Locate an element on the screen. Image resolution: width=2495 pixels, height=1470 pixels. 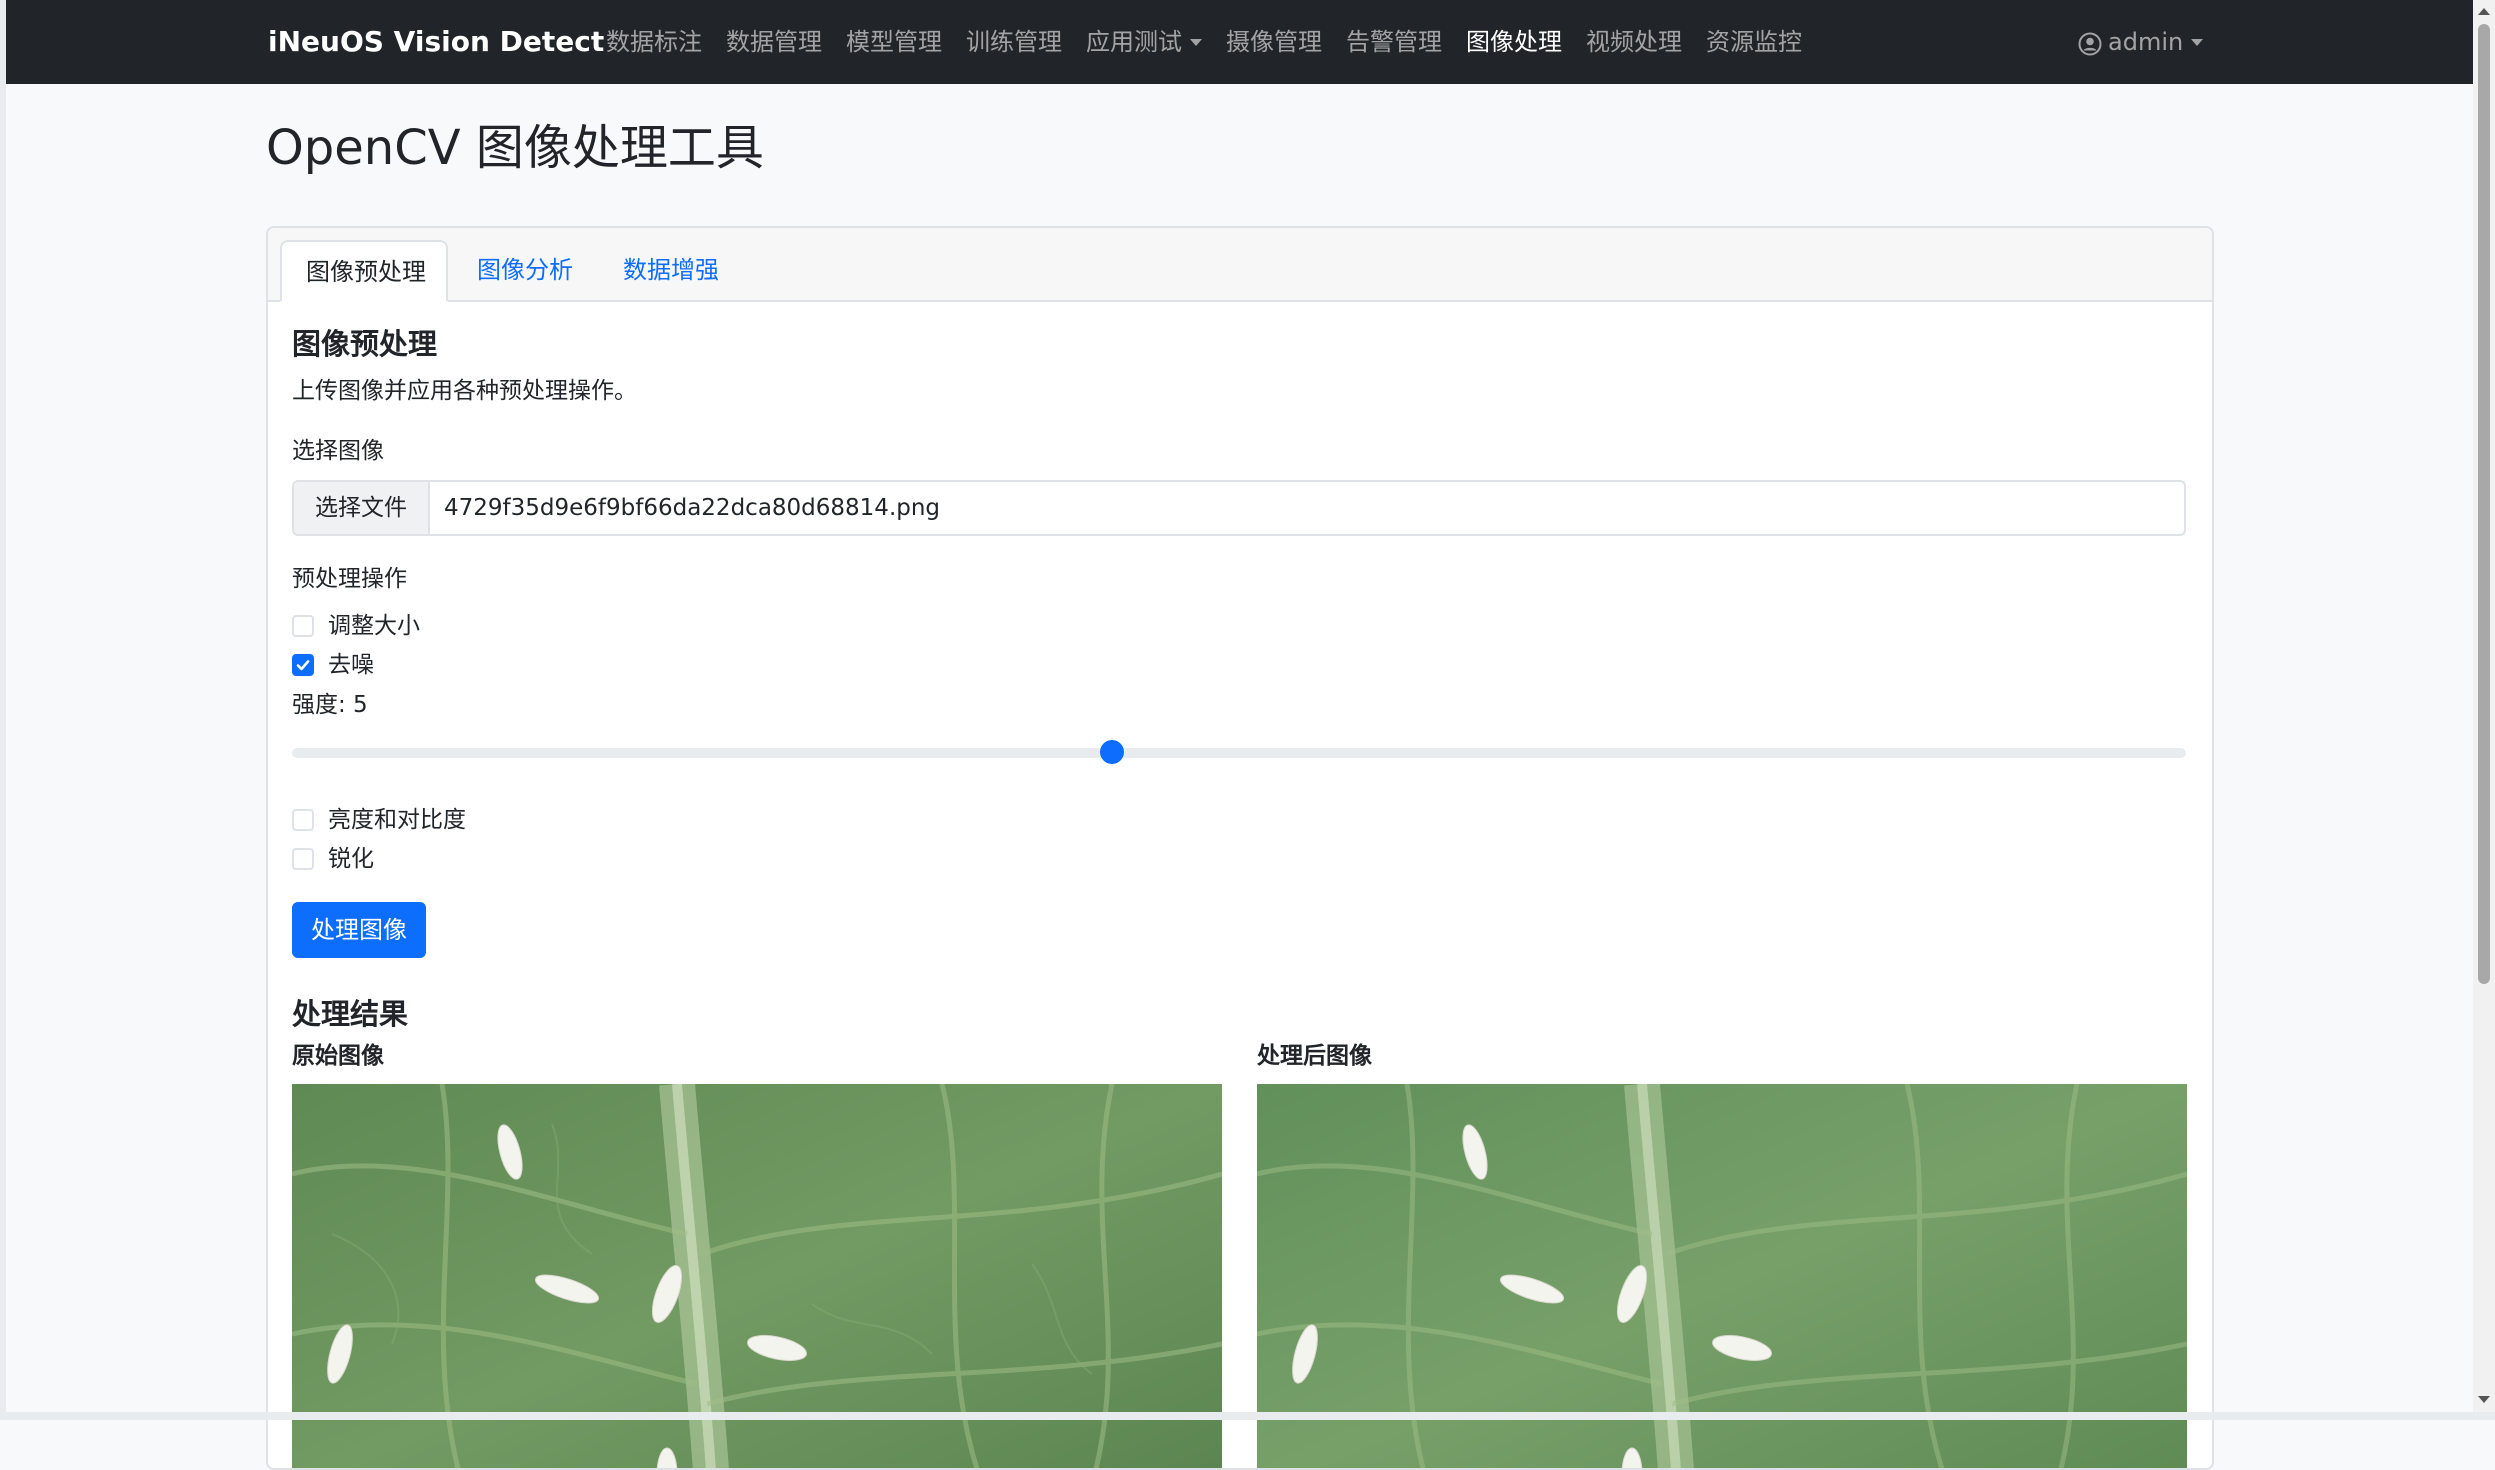
resize-label: 调整大小 is located at coordinates (374, 626).